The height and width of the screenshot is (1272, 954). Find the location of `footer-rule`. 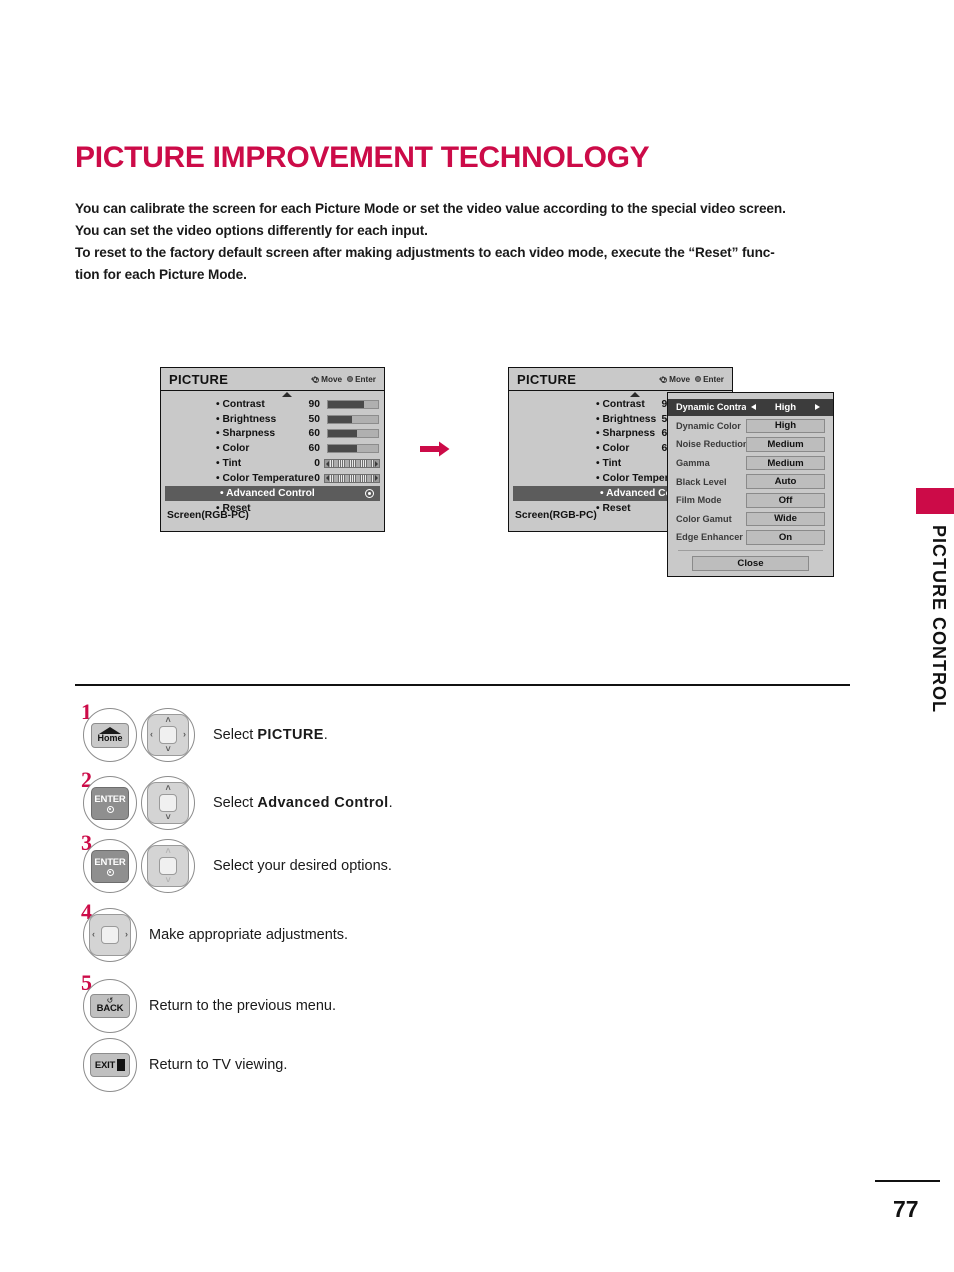

footer-rule is located at coordinates (907, 1181).